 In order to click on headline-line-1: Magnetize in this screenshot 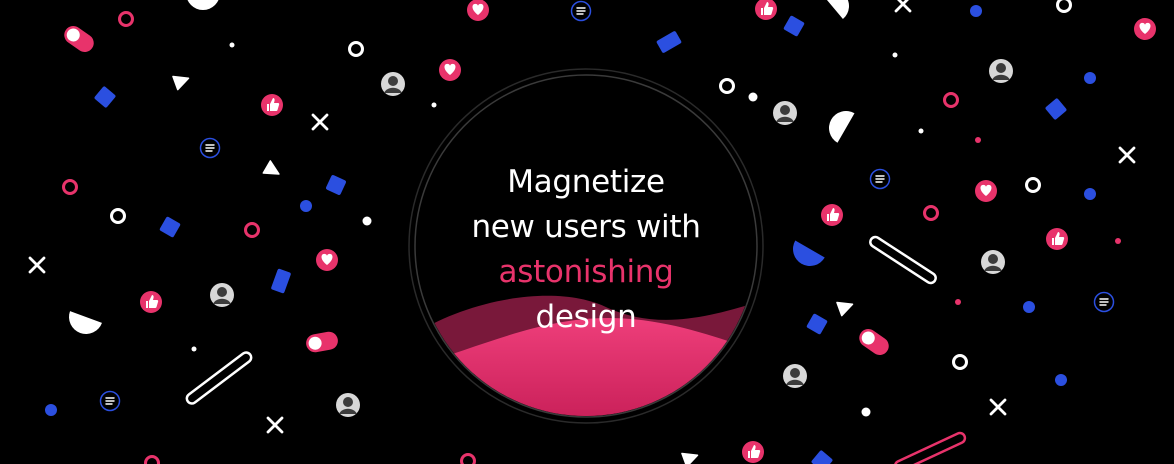, I will do `click(586, 182)`.